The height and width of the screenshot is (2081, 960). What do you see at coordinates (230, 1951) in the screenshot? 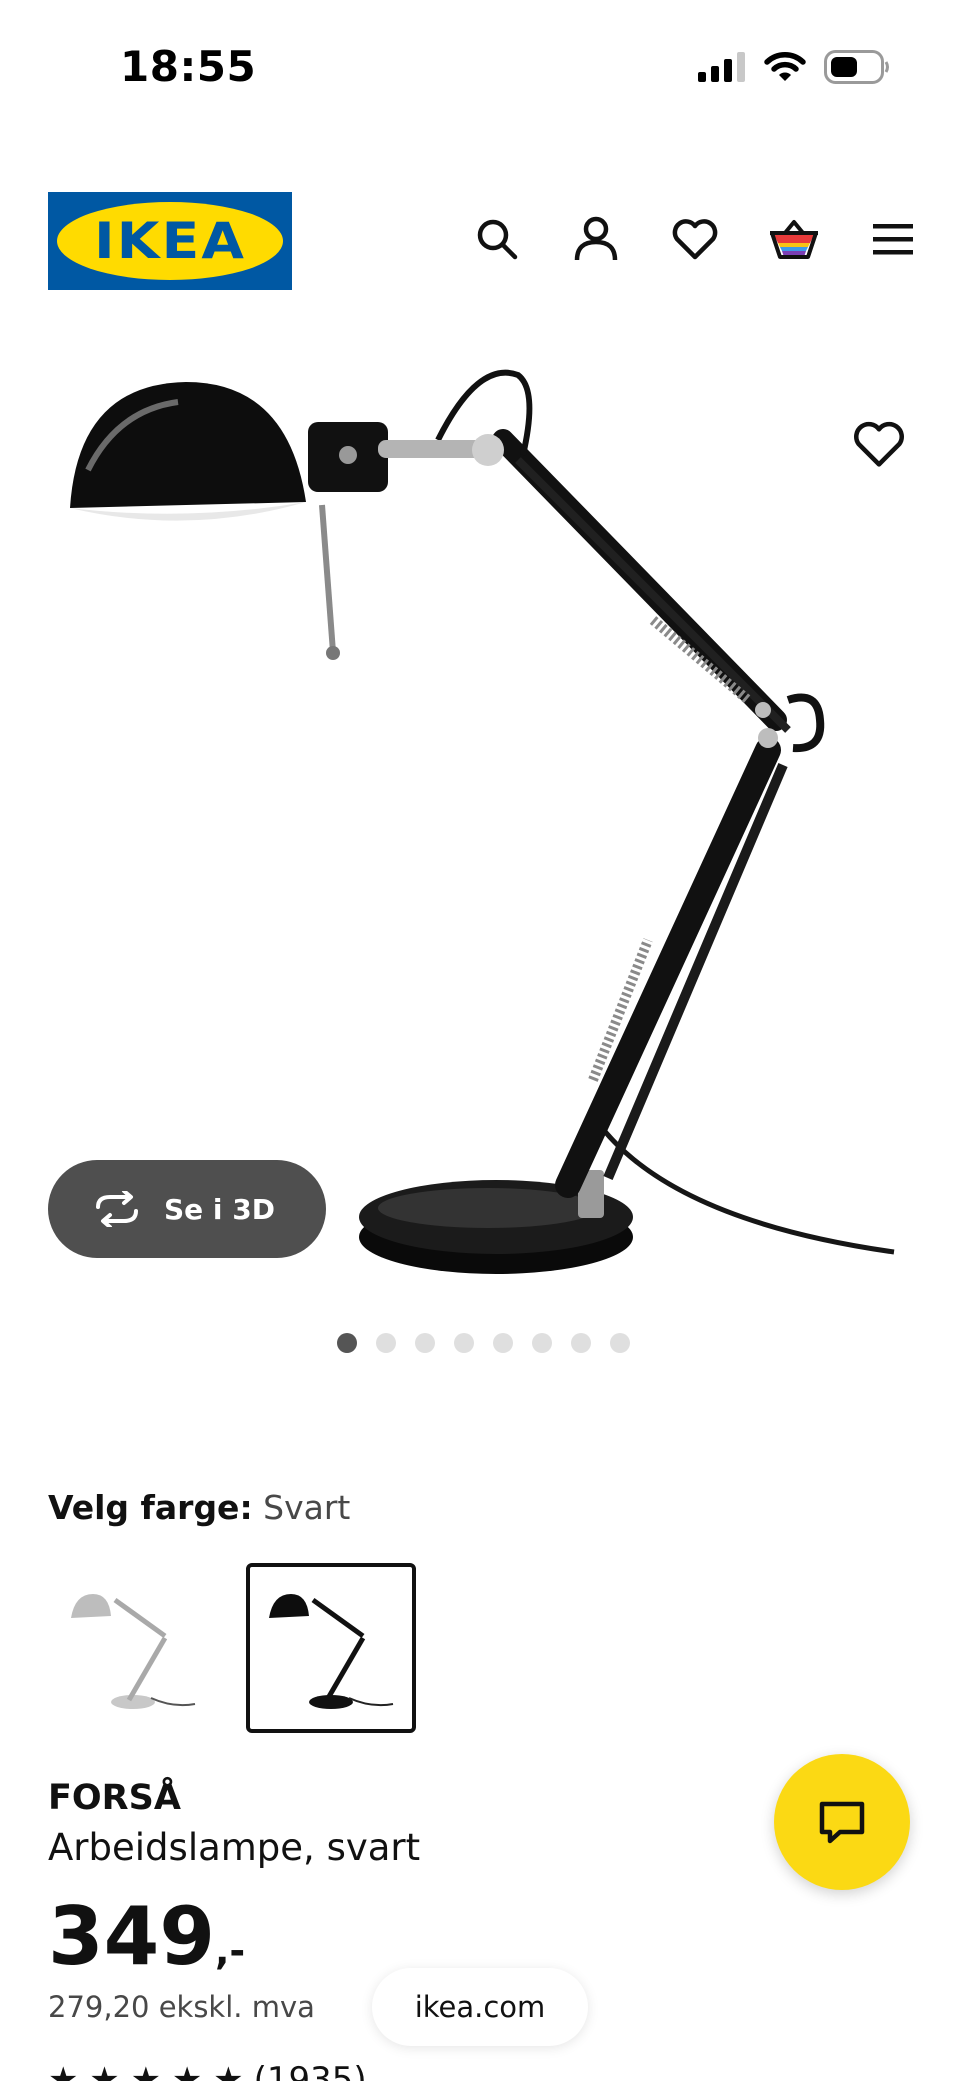
I see `price-suffix: ,-` at bounding box center [230, 1951].